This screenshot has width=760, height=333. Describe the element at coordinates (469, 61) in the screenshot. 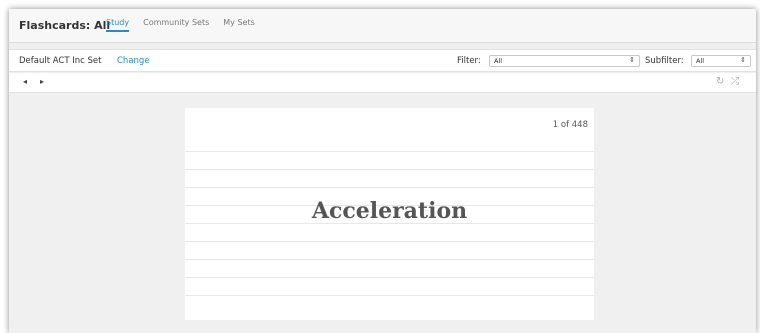

I see `filter-label: Filter:` at that location.